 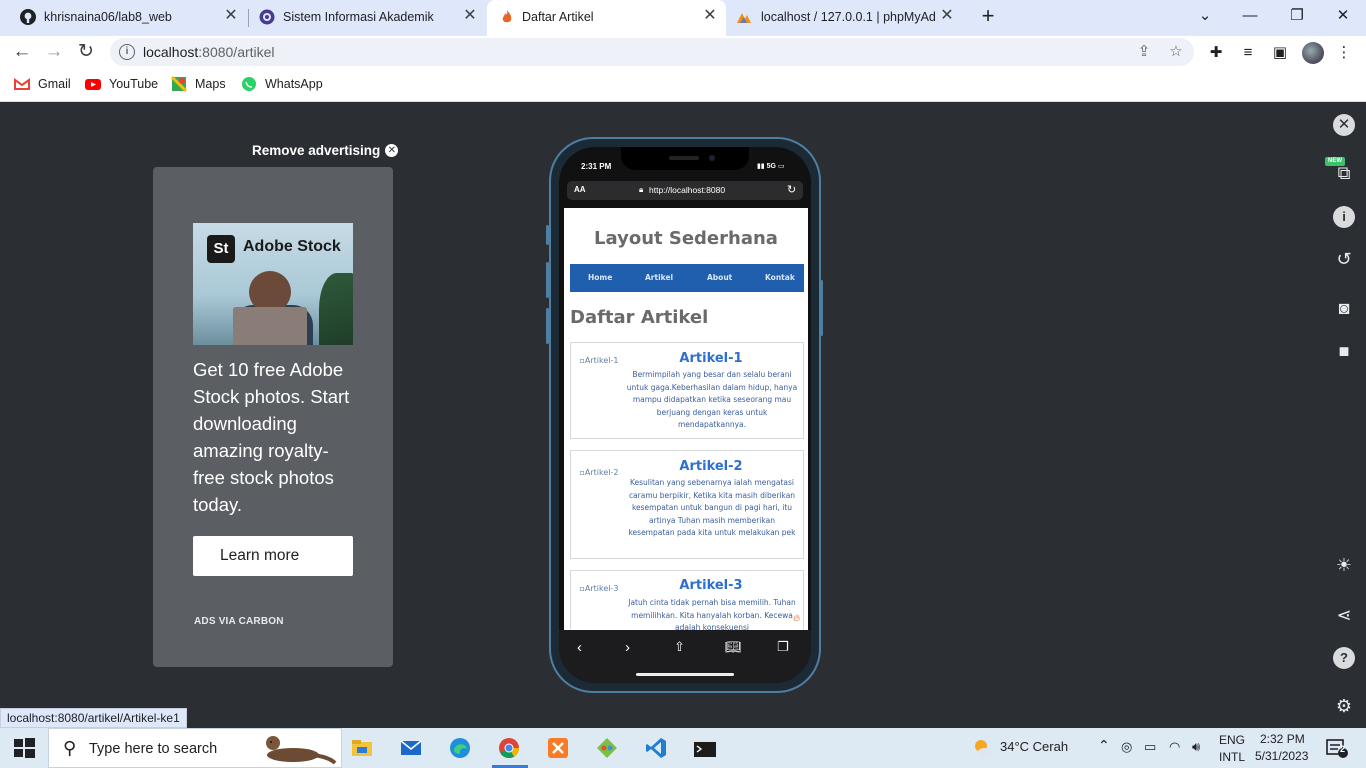 I want to click on bookmark-gmail: Gmail, so click(x=42, y=84).